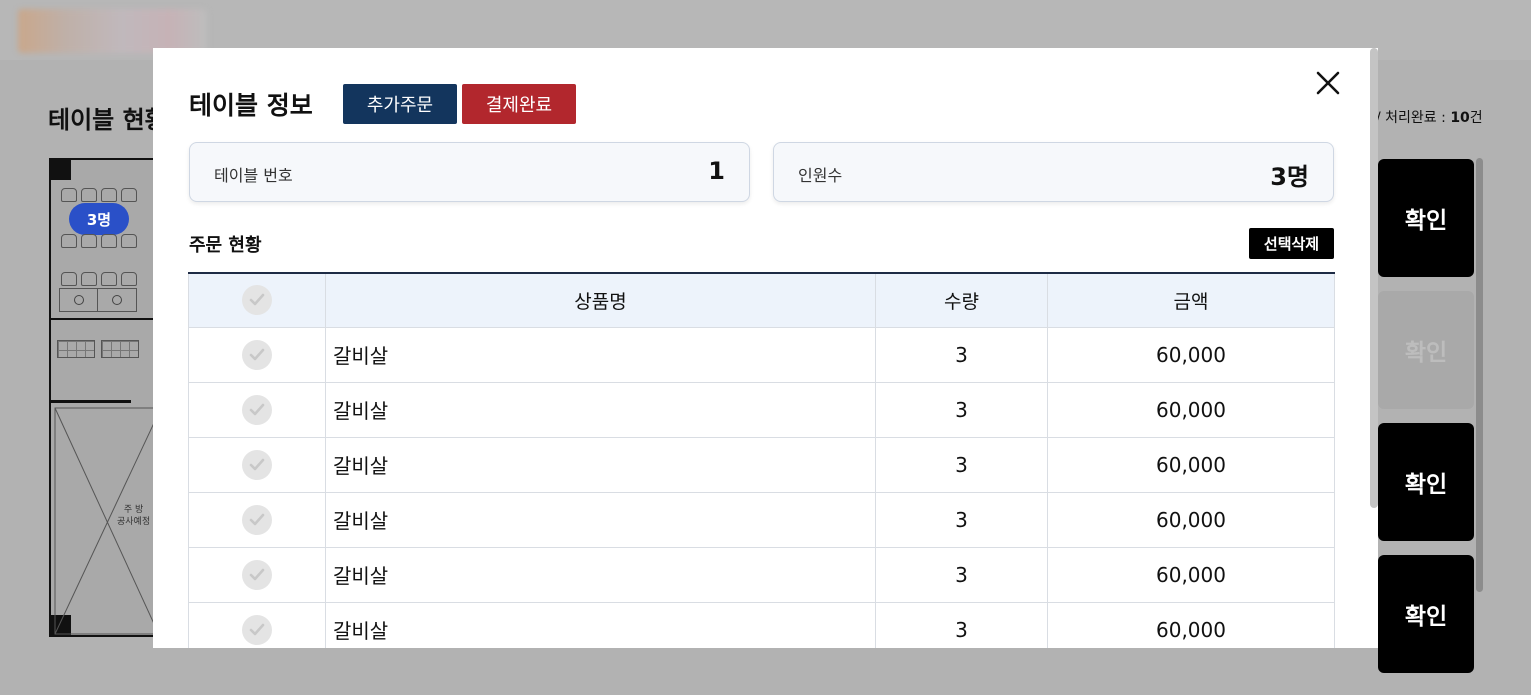  What do you see at coordinates (716, 171) in the screenshot?
I see `table-number-value: 1` at bounding box center [716, 171].